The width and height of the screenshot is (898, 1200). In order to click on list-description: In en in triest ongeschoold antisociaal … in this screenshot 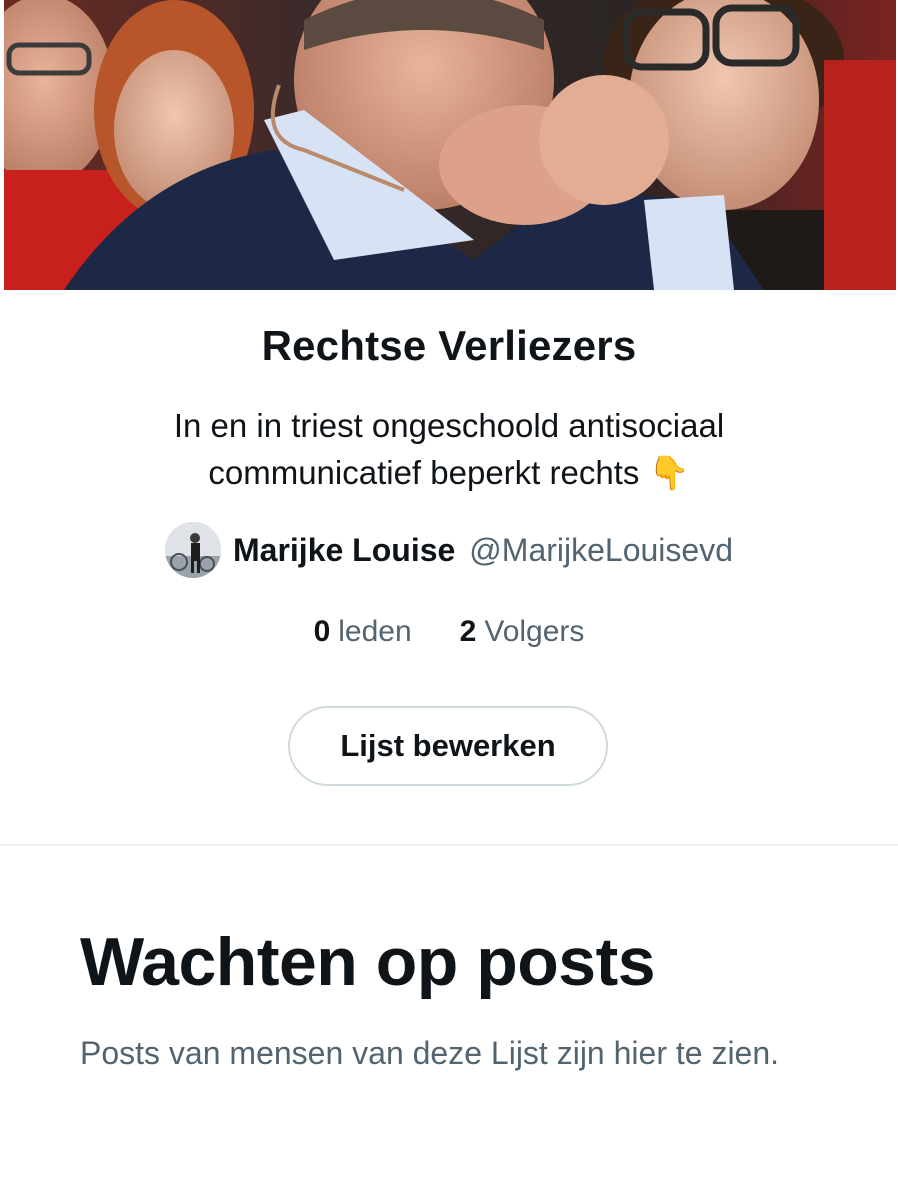, I will do `click(449, 449)`.